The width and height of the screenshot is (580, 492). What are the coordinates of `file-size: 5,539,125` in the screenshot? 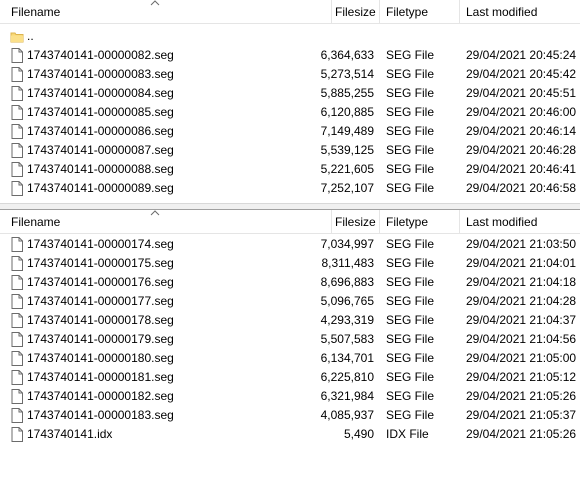 It's located at (347, 150).